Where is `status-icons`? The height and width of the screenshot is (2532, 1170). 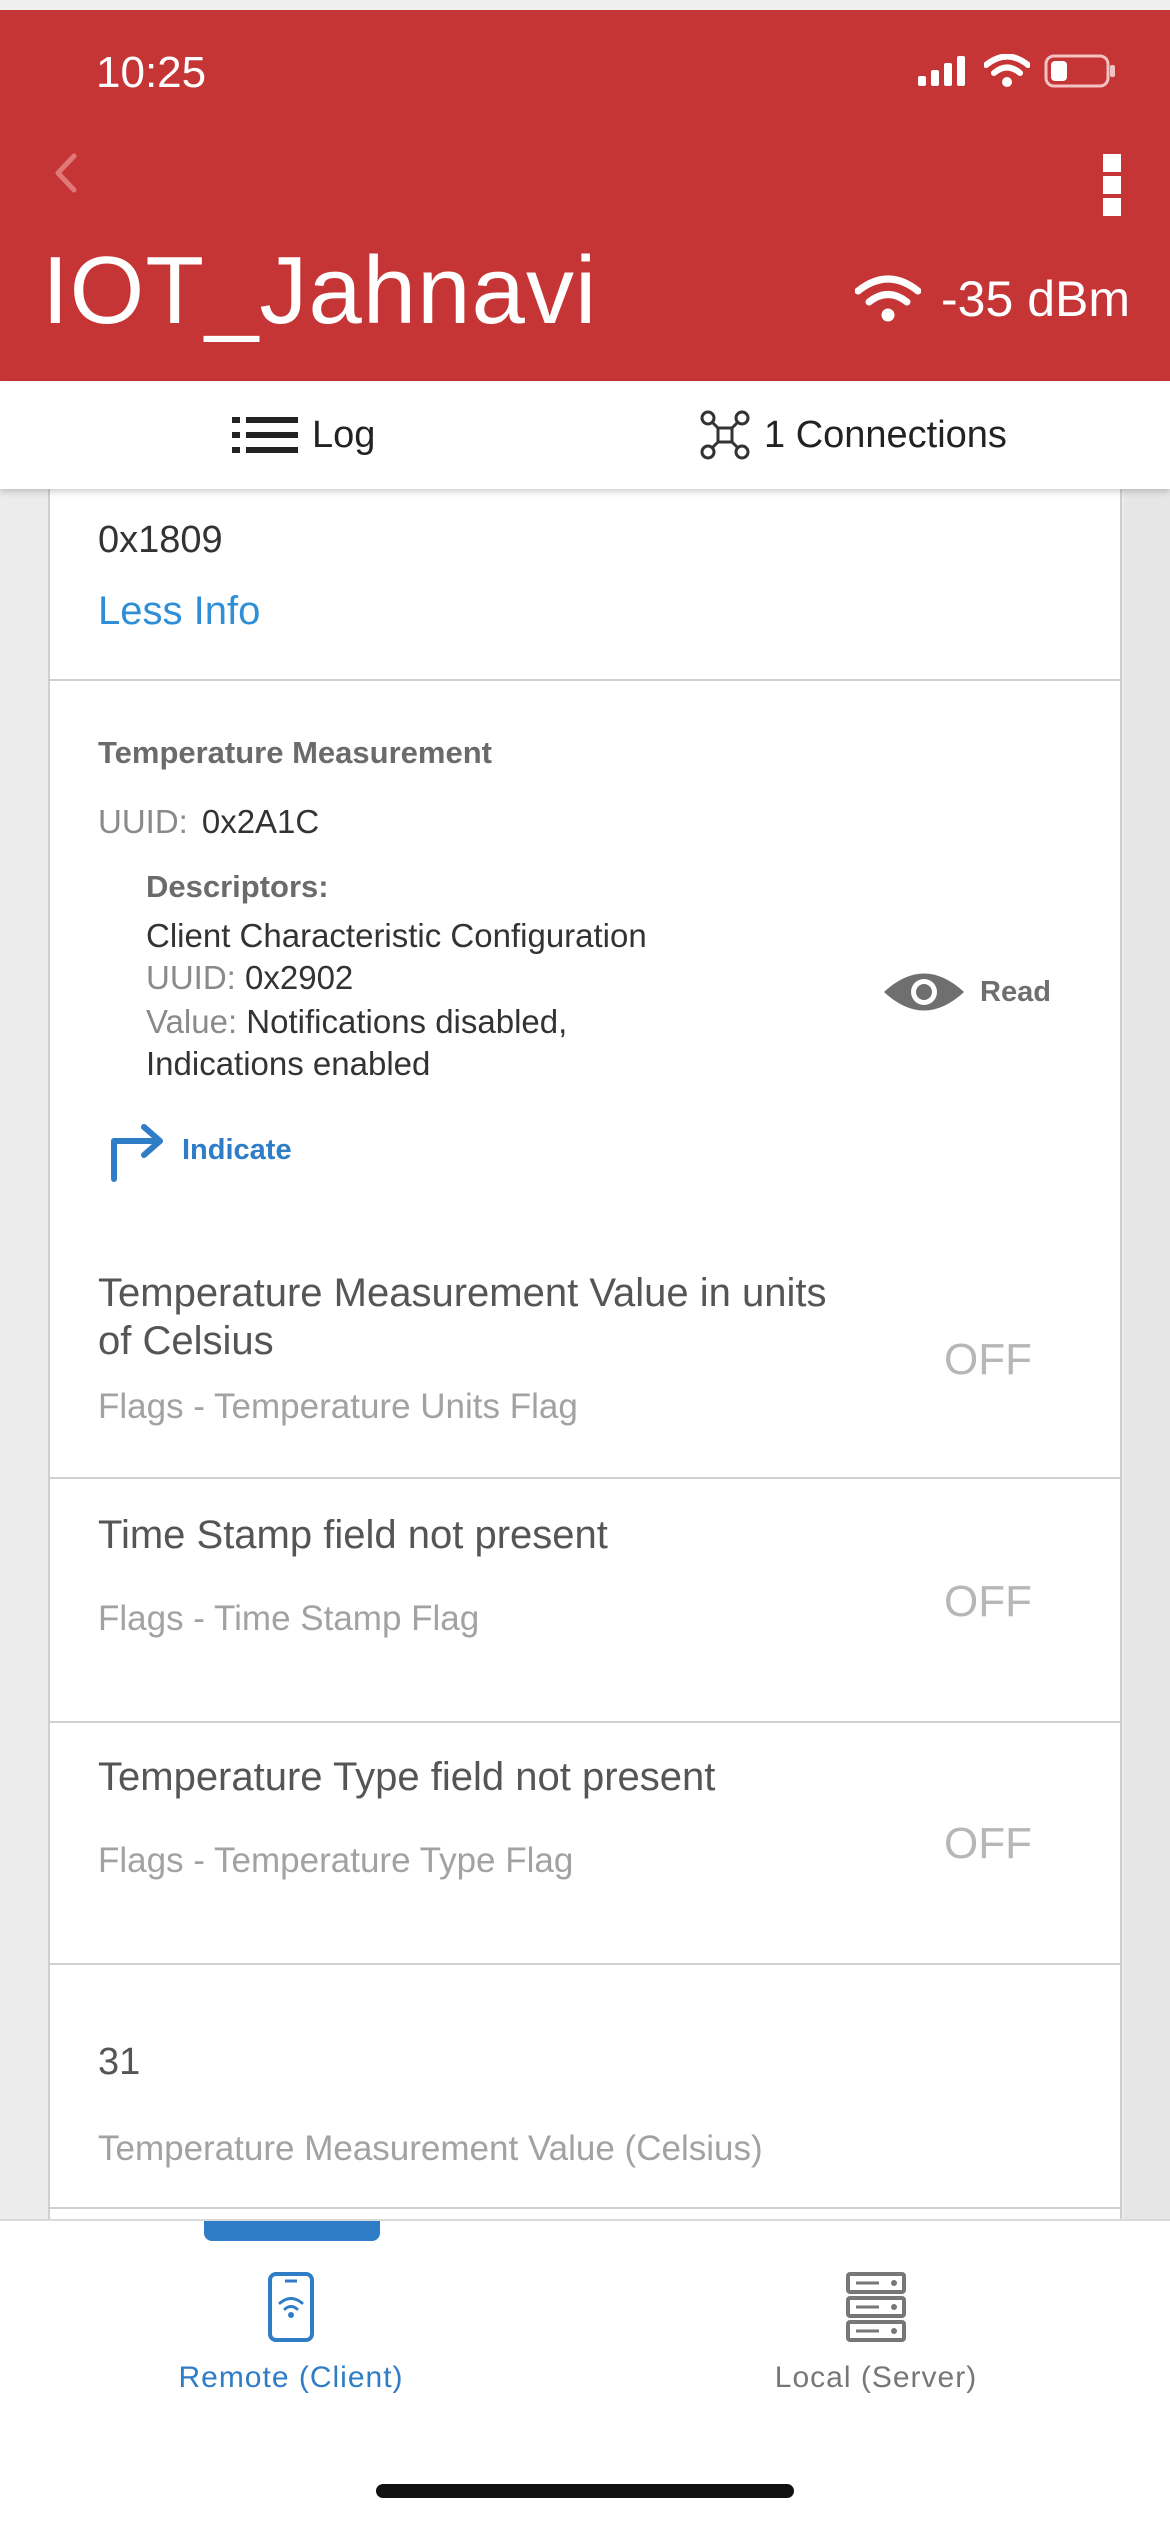
status-icons is located at coordinates (1017, 71).